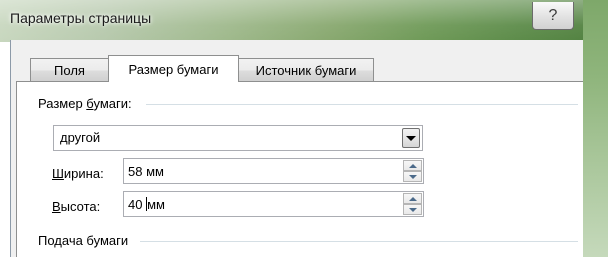 The image size is (608, 257). I want to click on tab-label: Поля, so click(69, 70).